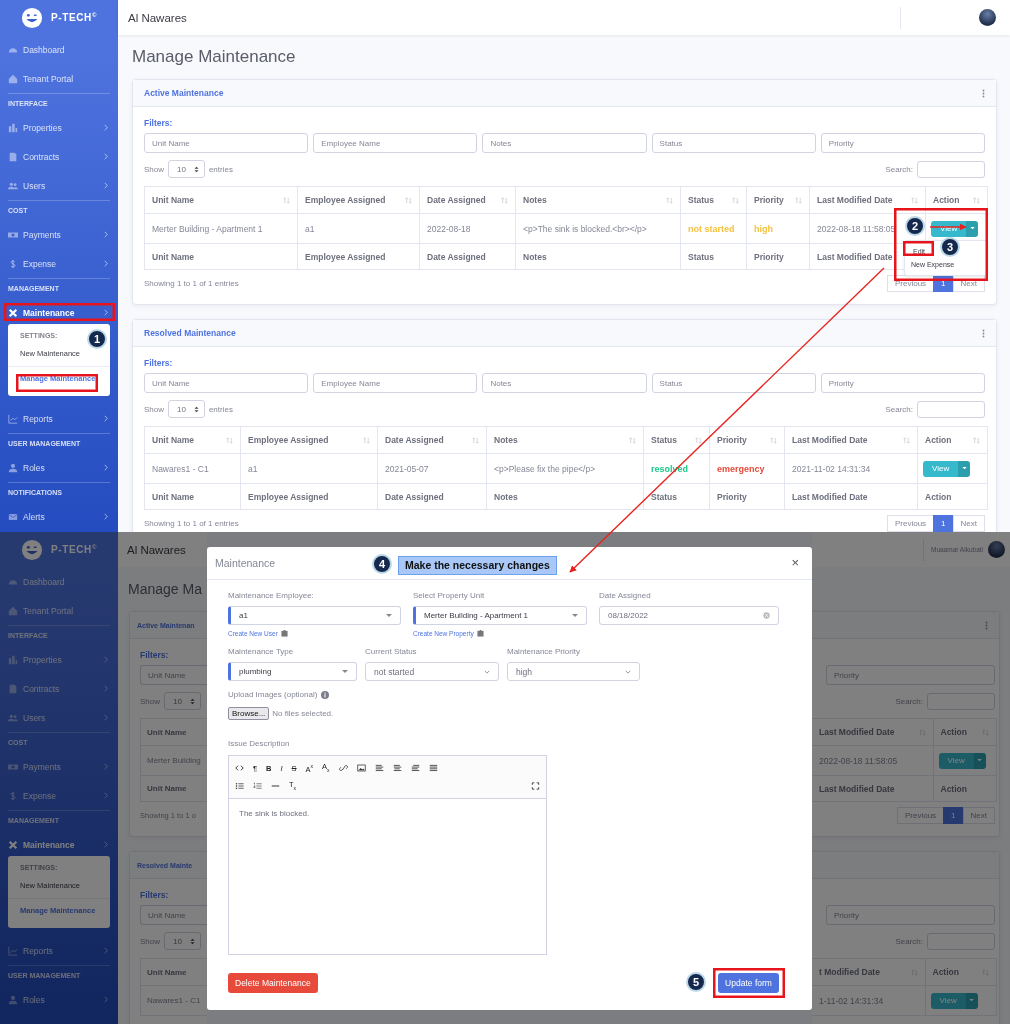  I want to click on align-left-icon, so click(379, 768).